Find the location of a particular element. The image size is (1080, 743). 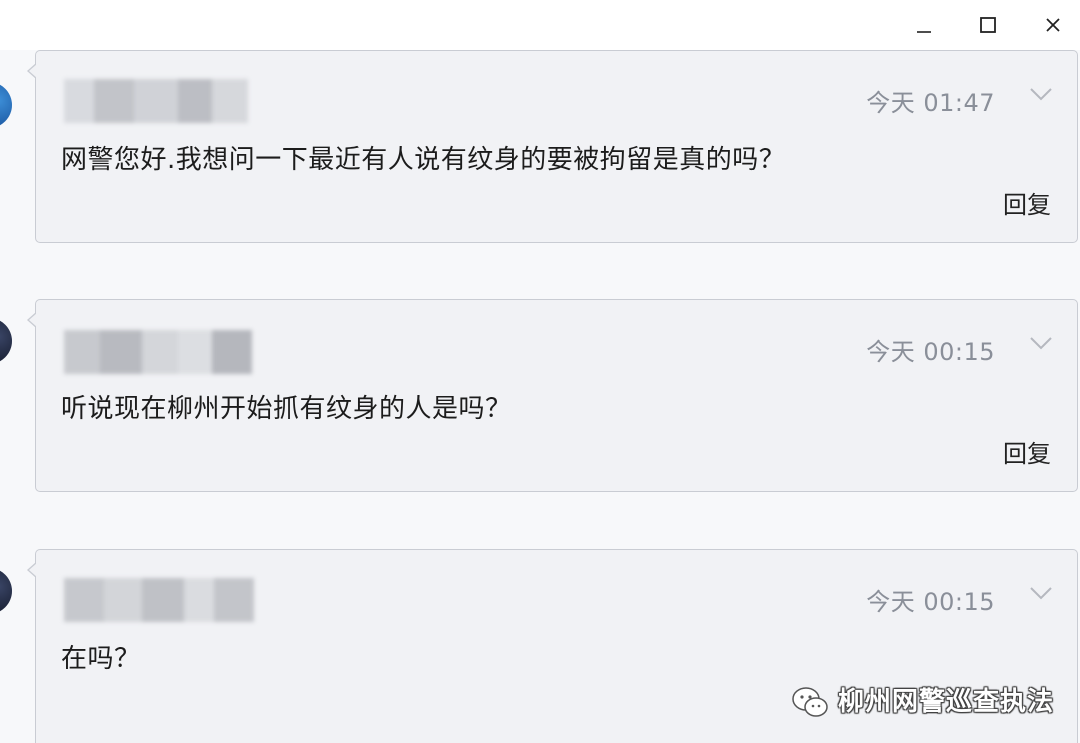

maximize-icon is located at coordinates (988, 25).